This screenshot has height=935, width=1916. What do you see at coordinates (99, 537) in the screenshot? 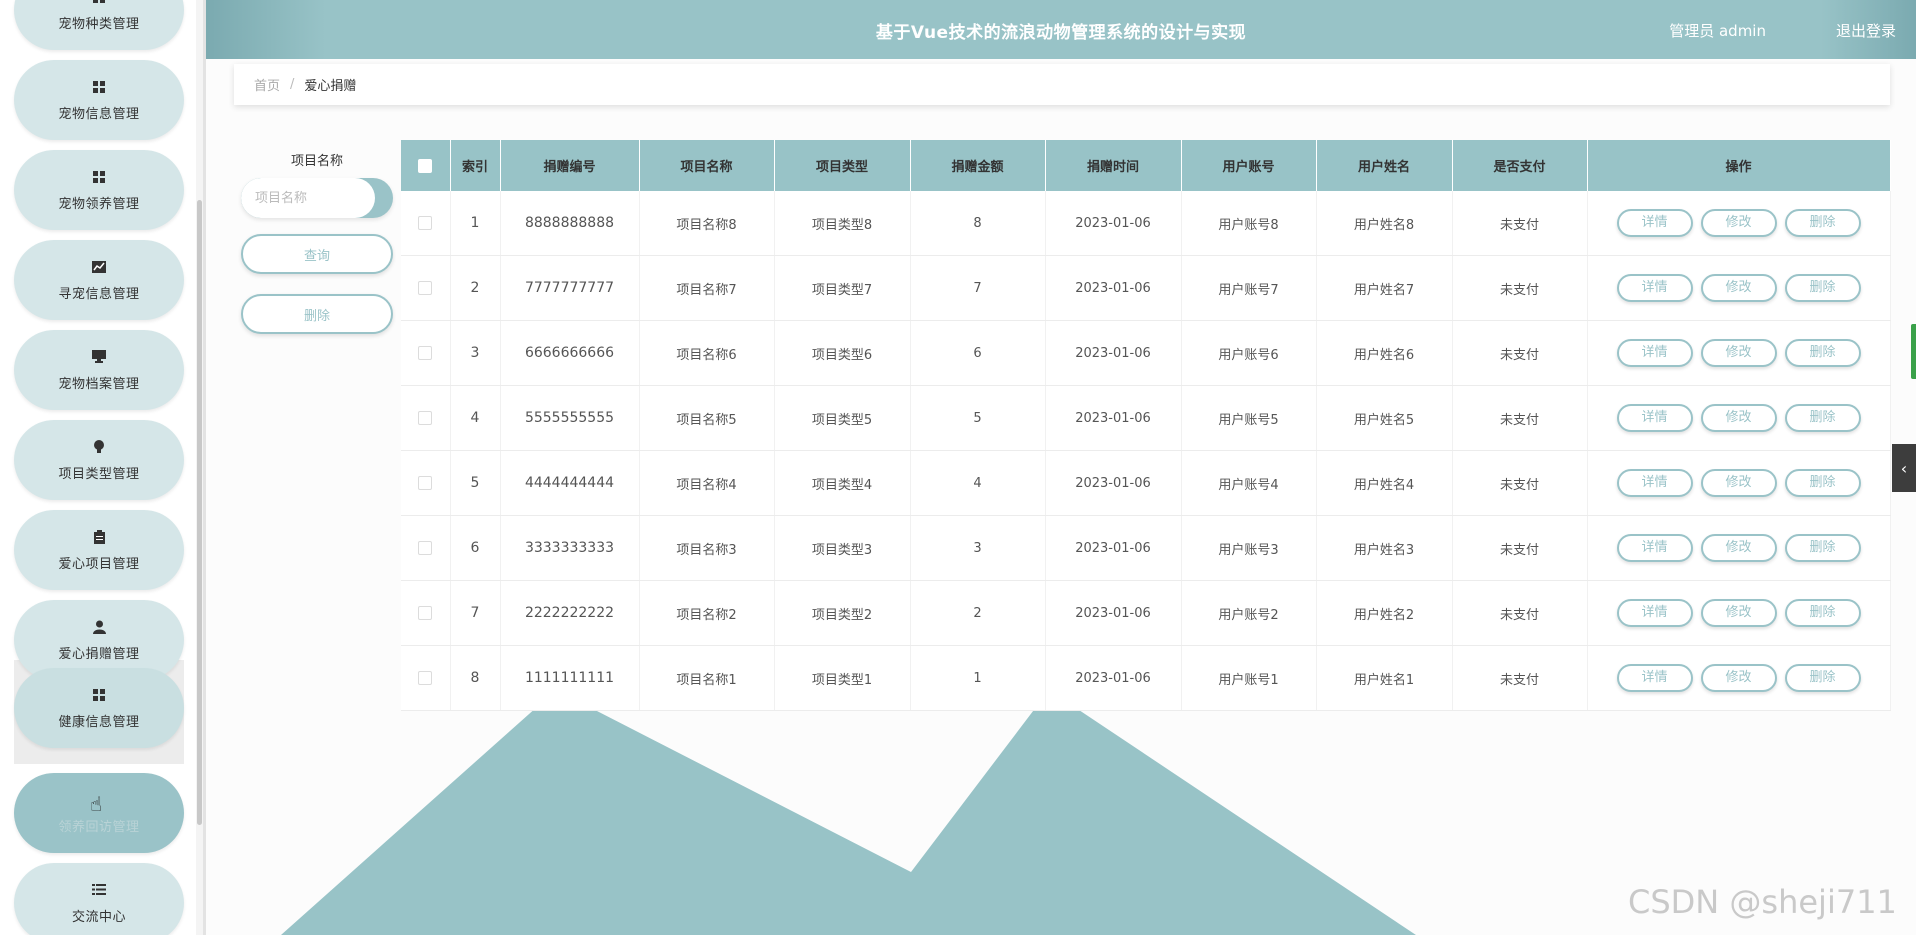
I see `clipboard-icon` at bounding box center [99, 537].